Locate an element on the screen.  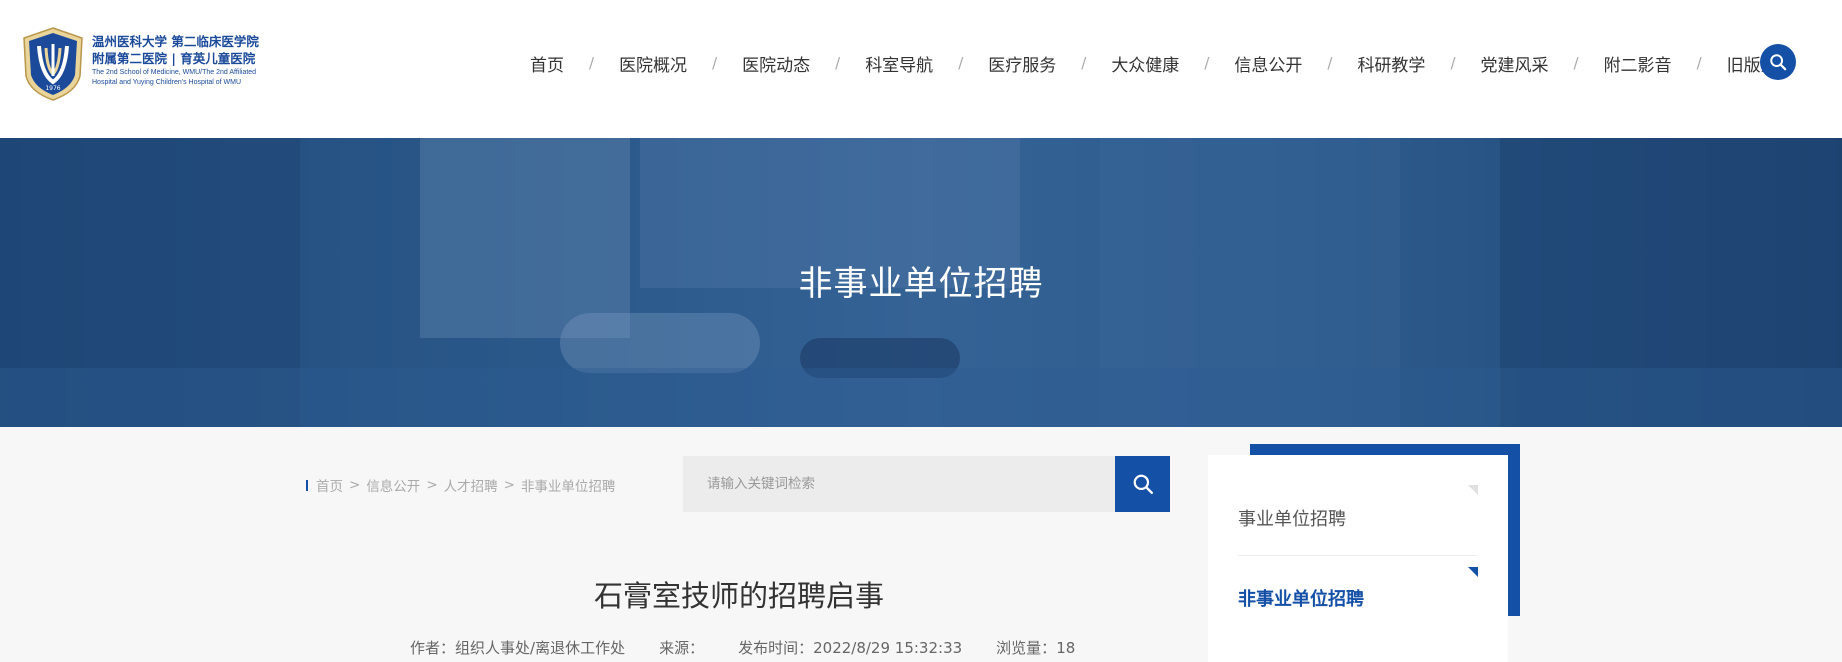
breadcrumb: 首页 > 信息公开 > 人才招聘 > 非事业单位招聘 is located at coordinates (460, 485).